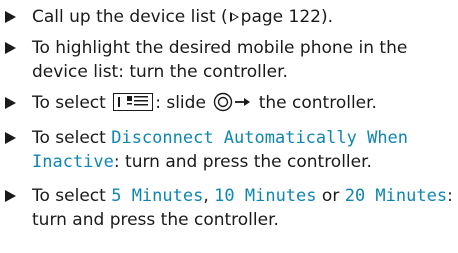 Image resolution: width=458 pixels, height=253 pixels. What do you see at coordinates (157, 196) in the screenshot?
I see `menu-option-5-minutes: 5 Minutes` at bounding box center [157, 196].